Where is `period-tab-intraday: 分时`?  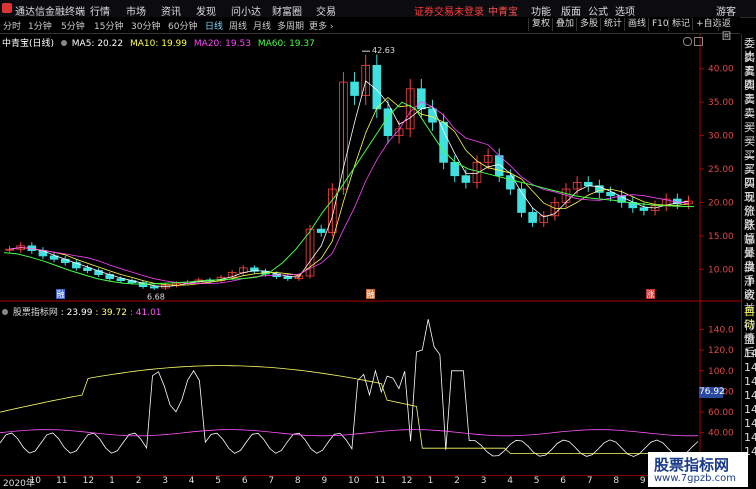
period-tab-intraday: 分时 is located at coordinates (12, 25).